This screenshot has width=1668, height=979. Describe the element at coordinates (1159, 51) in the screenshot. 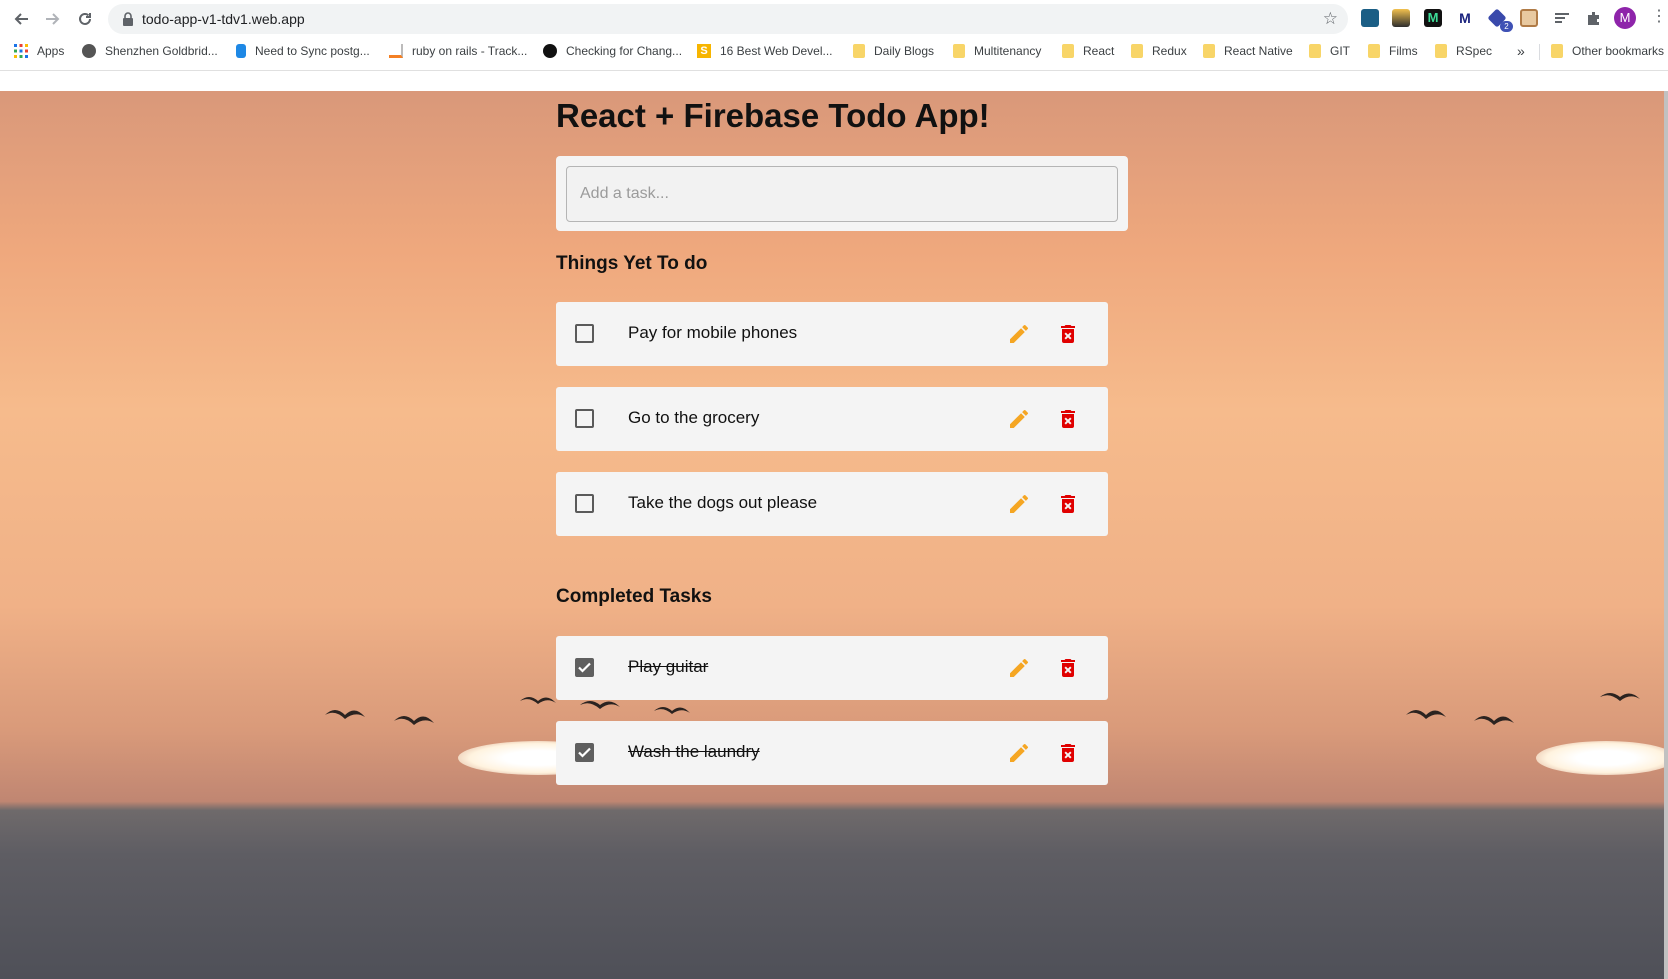

I see `bookmark-folder-redux: Redux` at that location.